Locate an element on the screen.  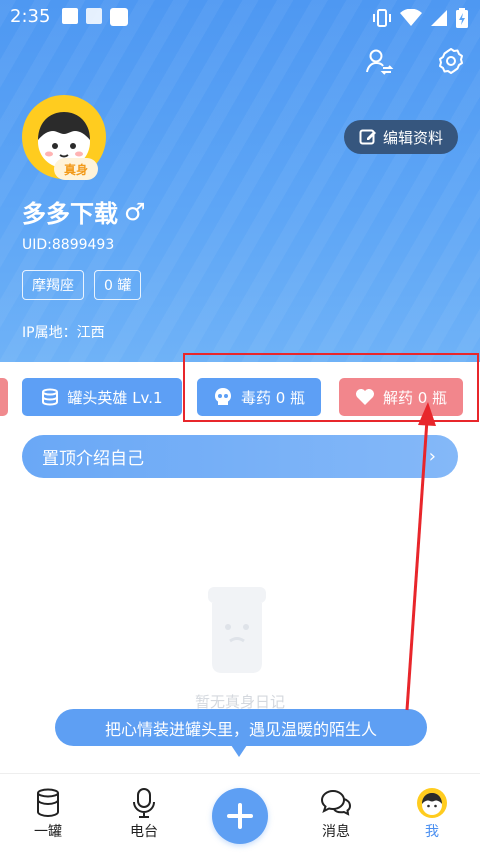
verified-badge: 真身 is located at coordinates (76, 169).